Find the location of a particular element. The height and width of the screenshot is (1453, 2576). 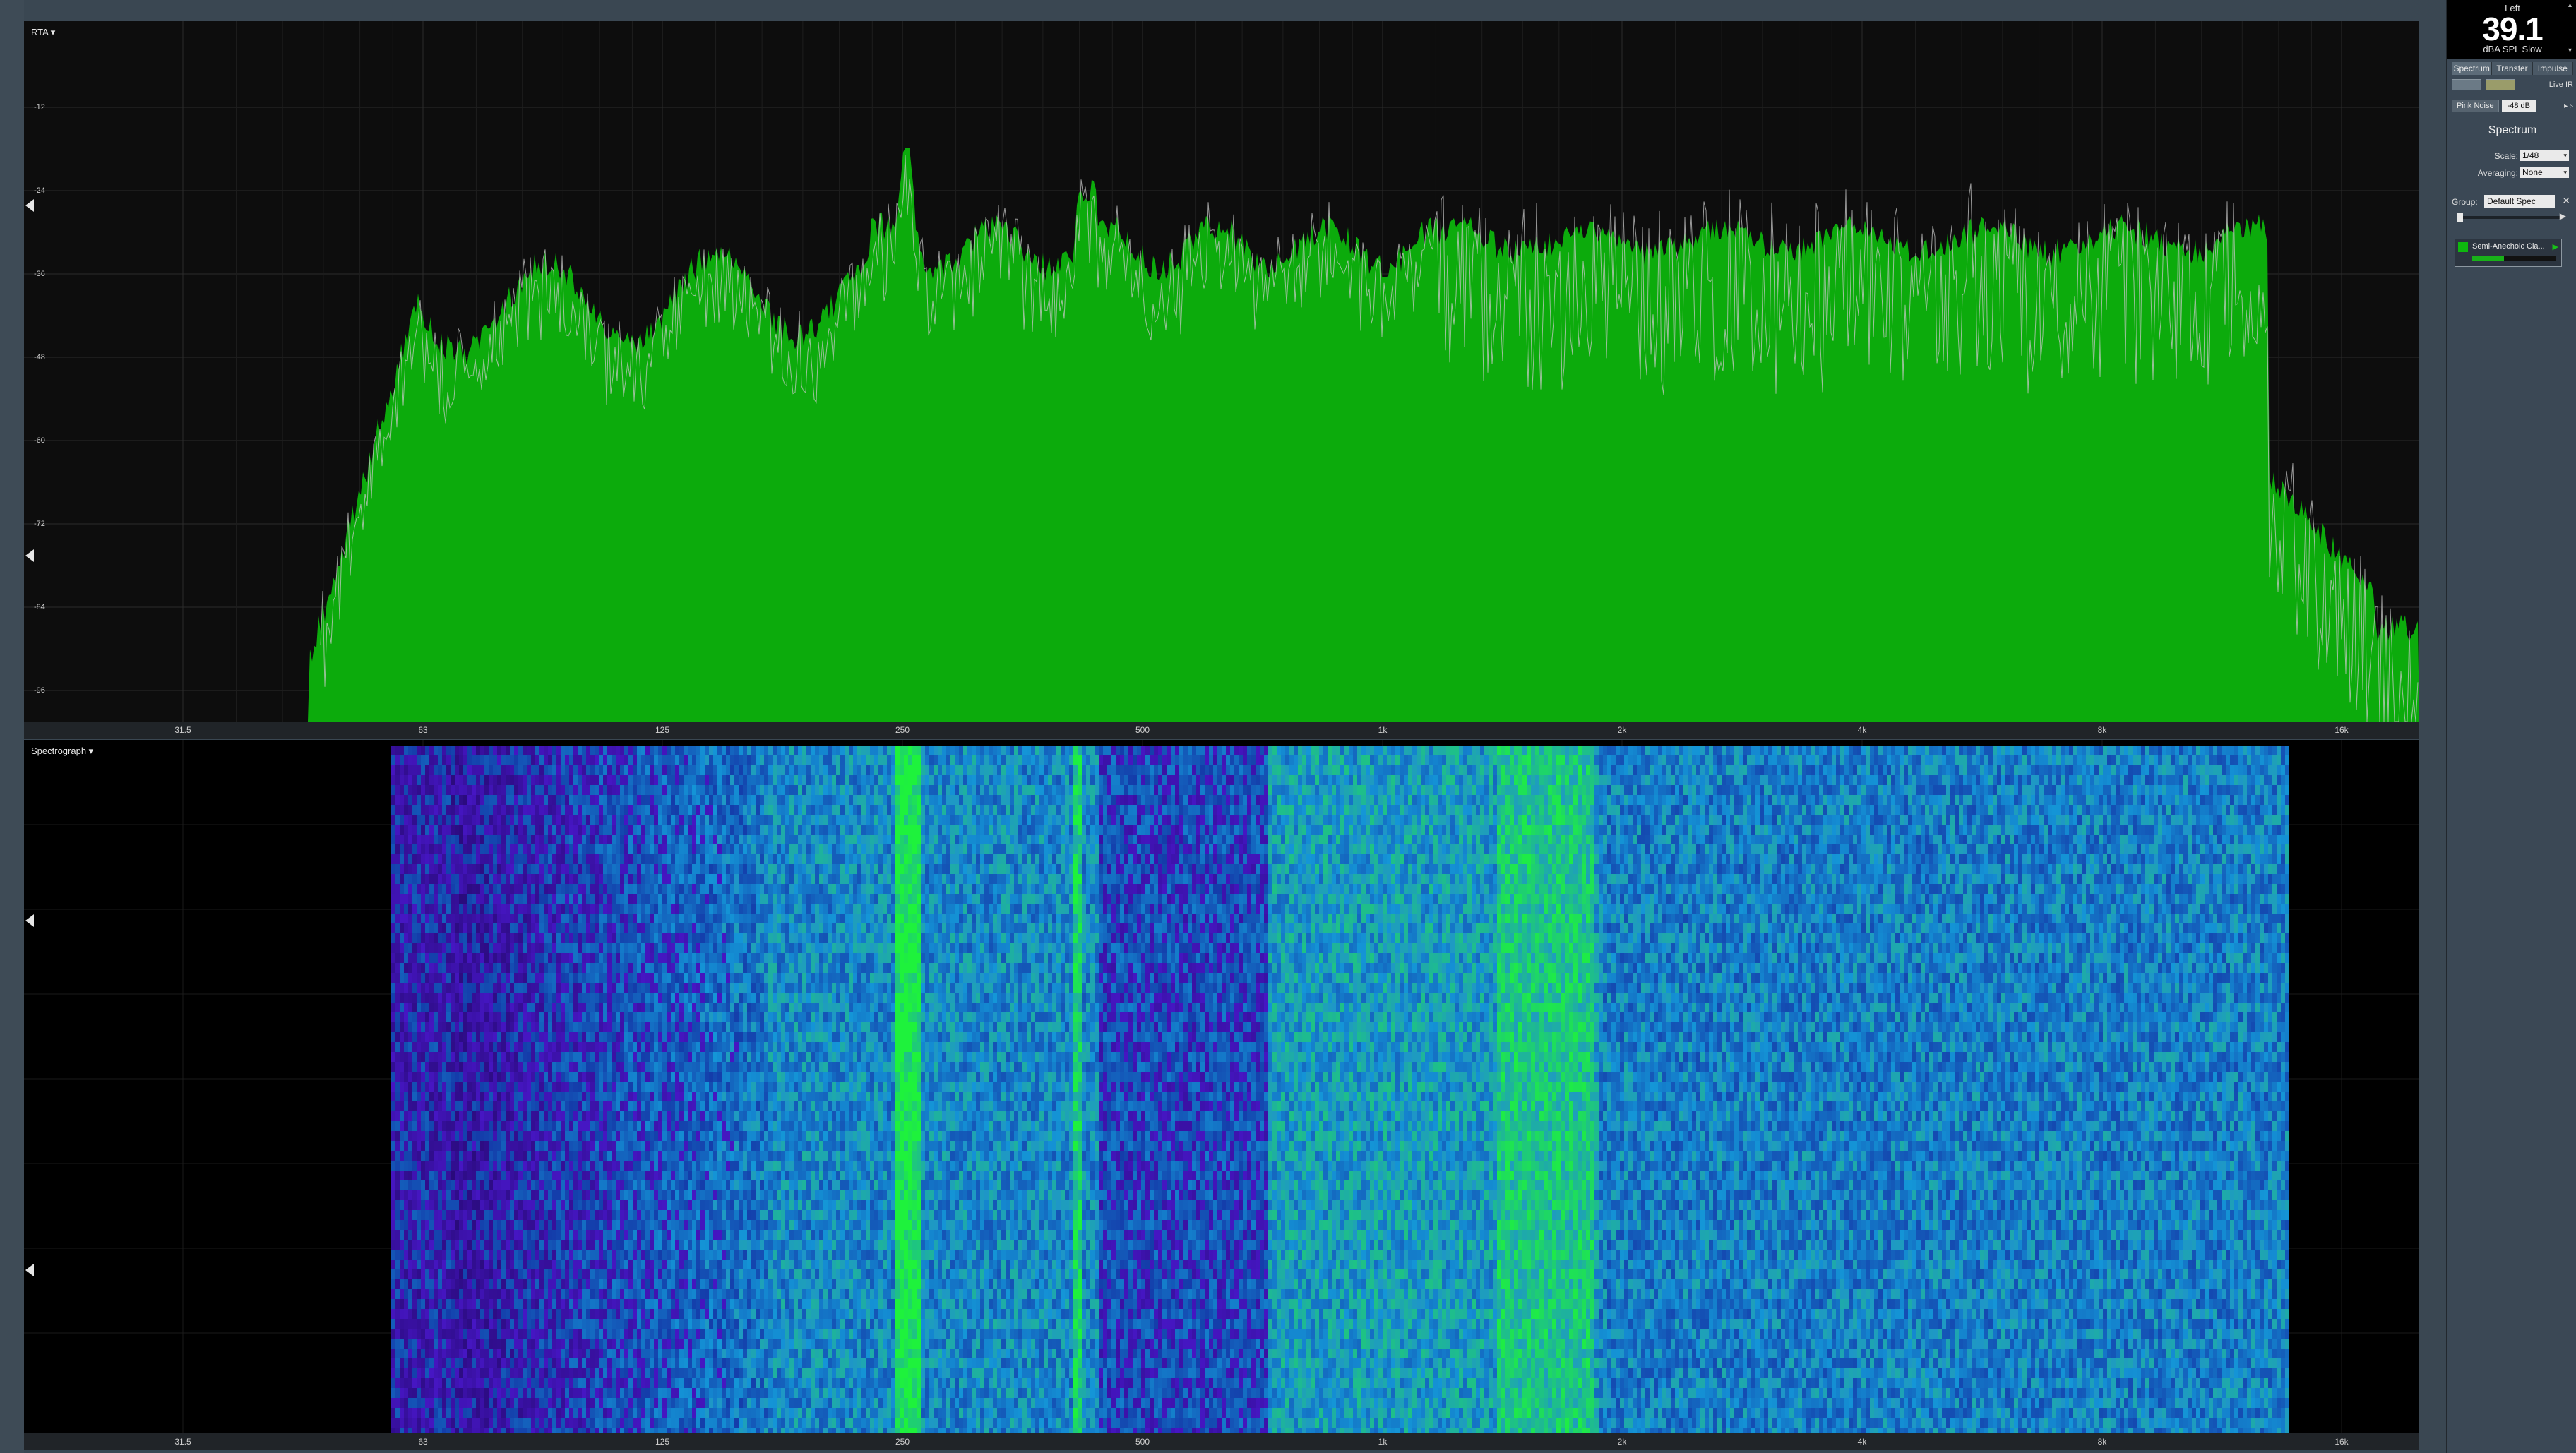

scale-label: Scale: is located at coordinates (2506, 156).